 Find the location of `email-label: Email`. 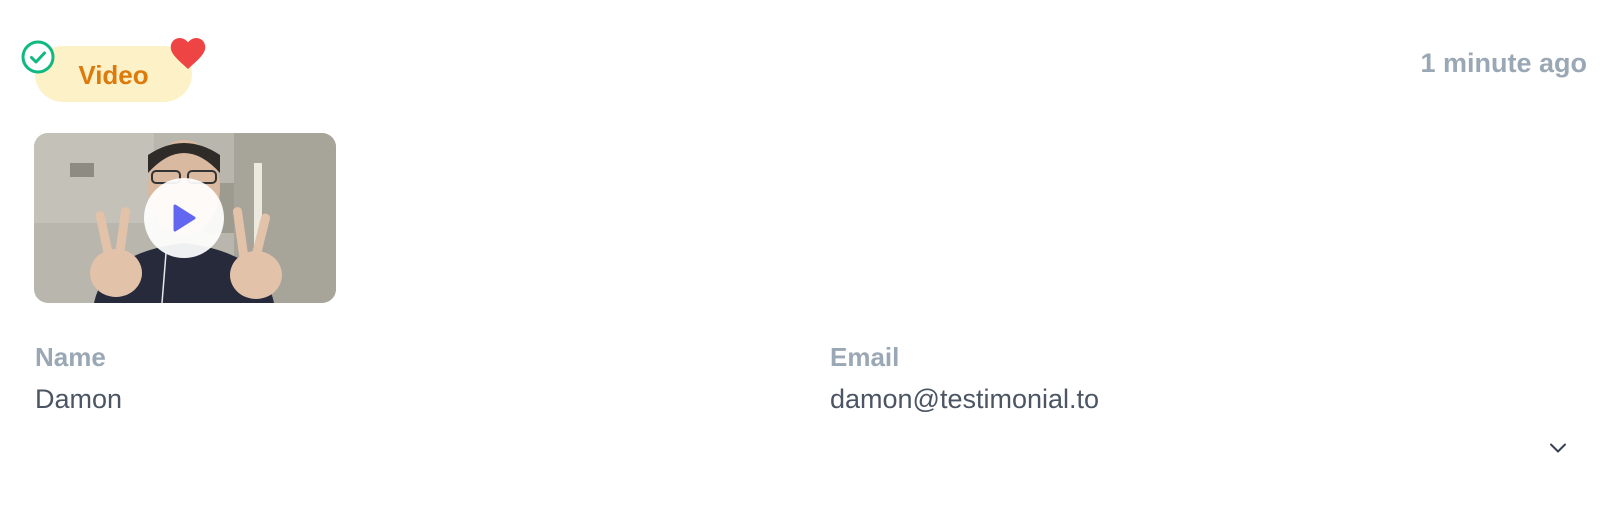

email-label: Email is located at coordinates (865, 357).